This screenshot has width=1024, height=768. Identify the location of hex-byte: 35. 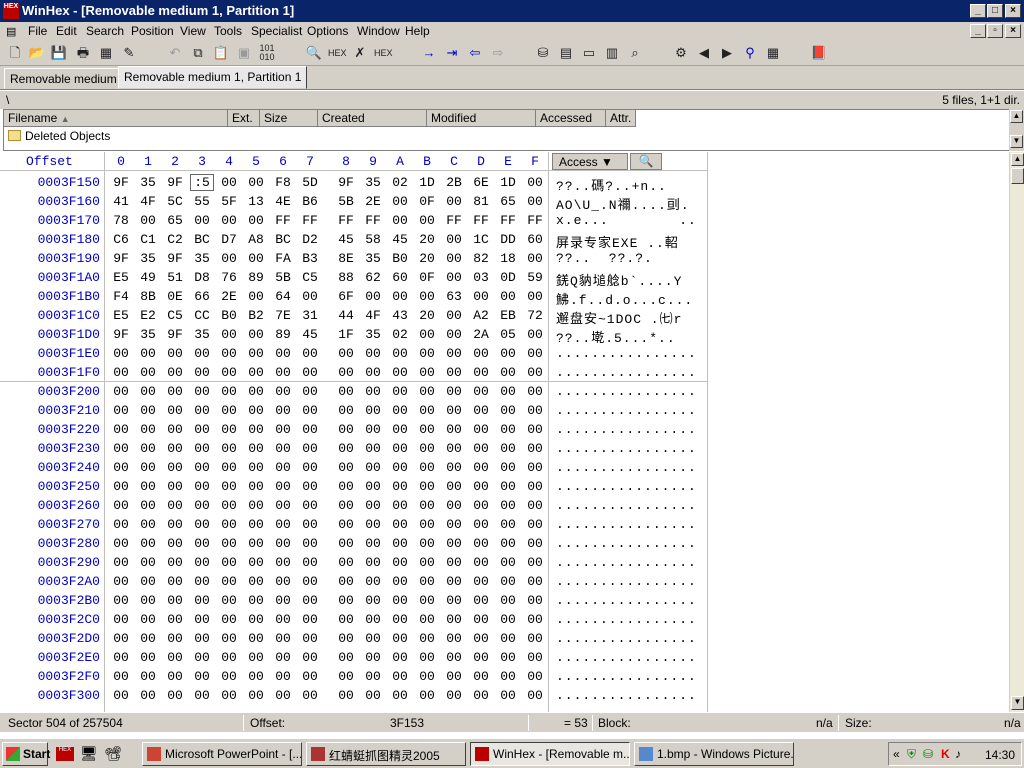
(148, 258).